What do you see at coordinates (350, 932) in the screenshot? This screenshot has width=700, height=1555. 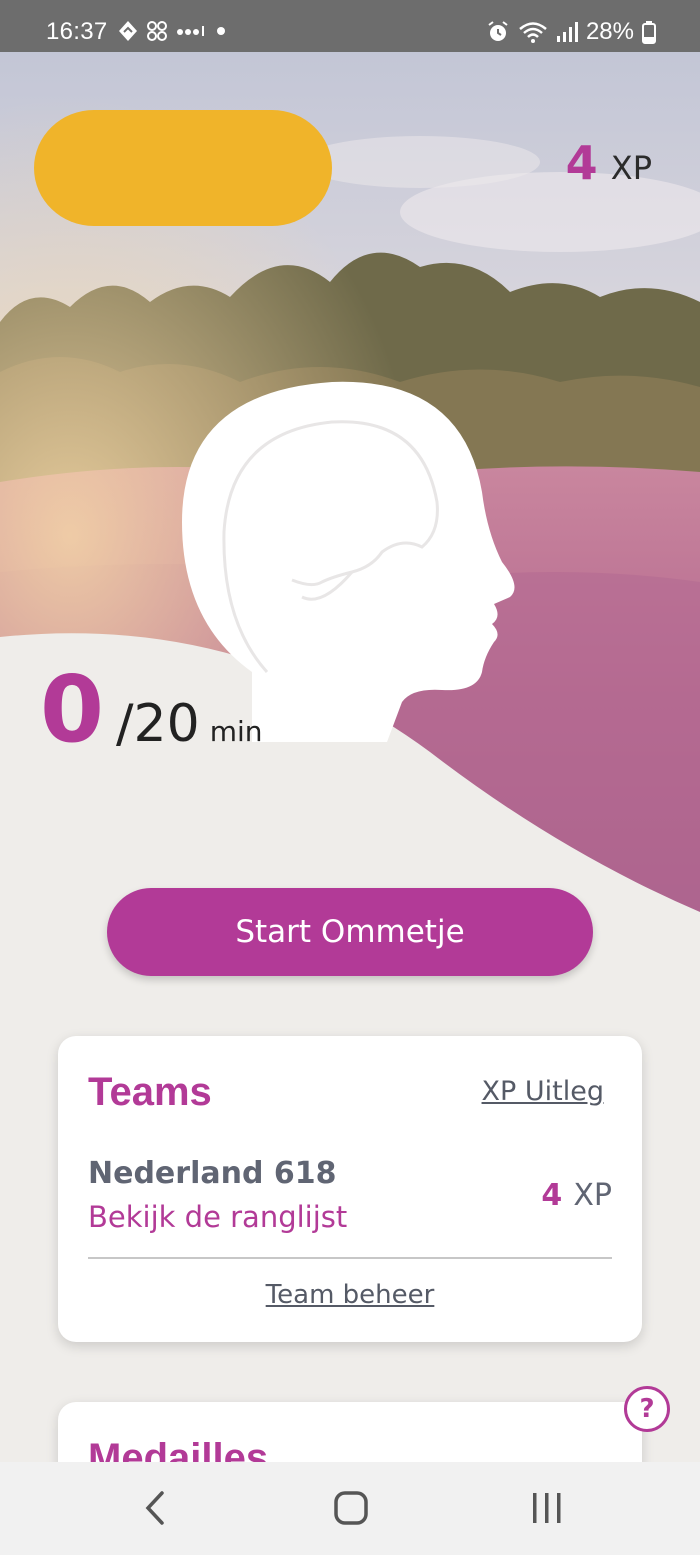 I see `start-ommetje-button: Start Ommetje` at bounding box center [350, 932].